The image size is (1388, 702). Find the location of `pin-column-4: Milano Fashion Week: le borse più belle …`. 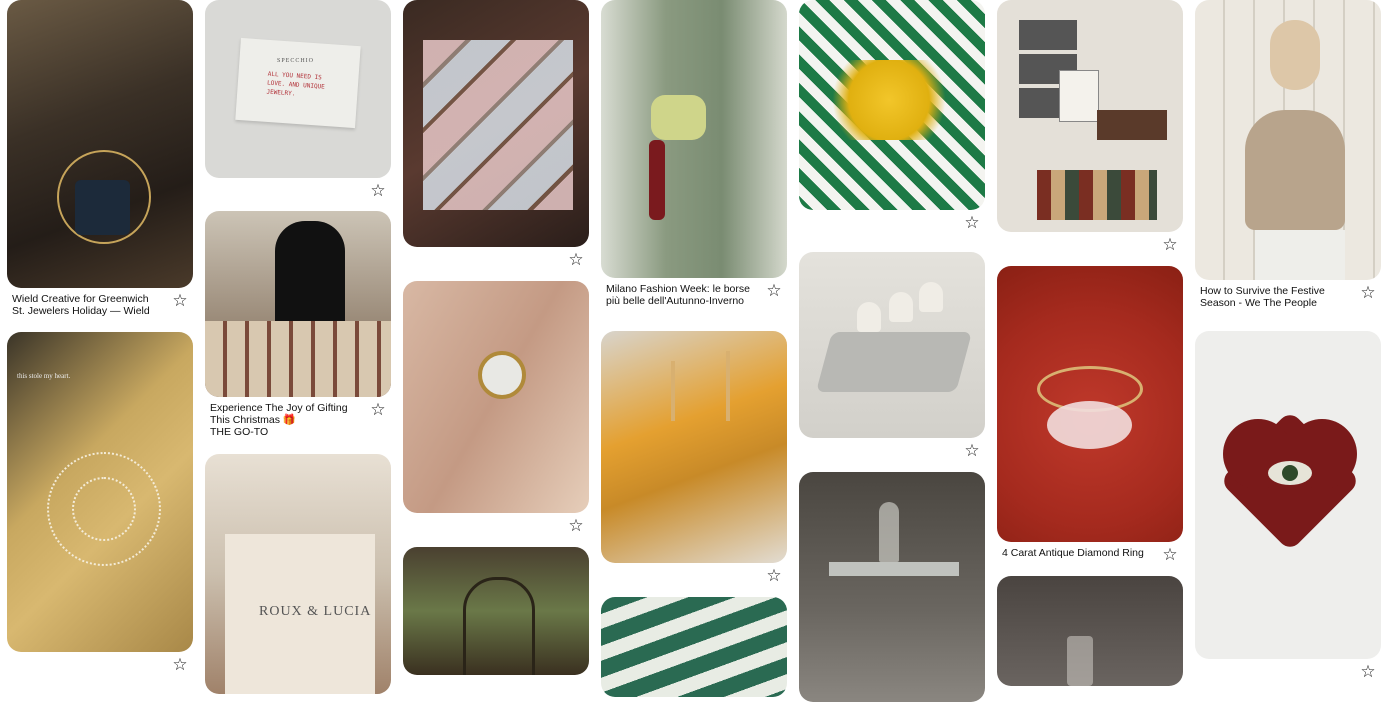

pin-column-4: Milano Fashion Week: le borse più belle … is located at coordinates (694, 348).